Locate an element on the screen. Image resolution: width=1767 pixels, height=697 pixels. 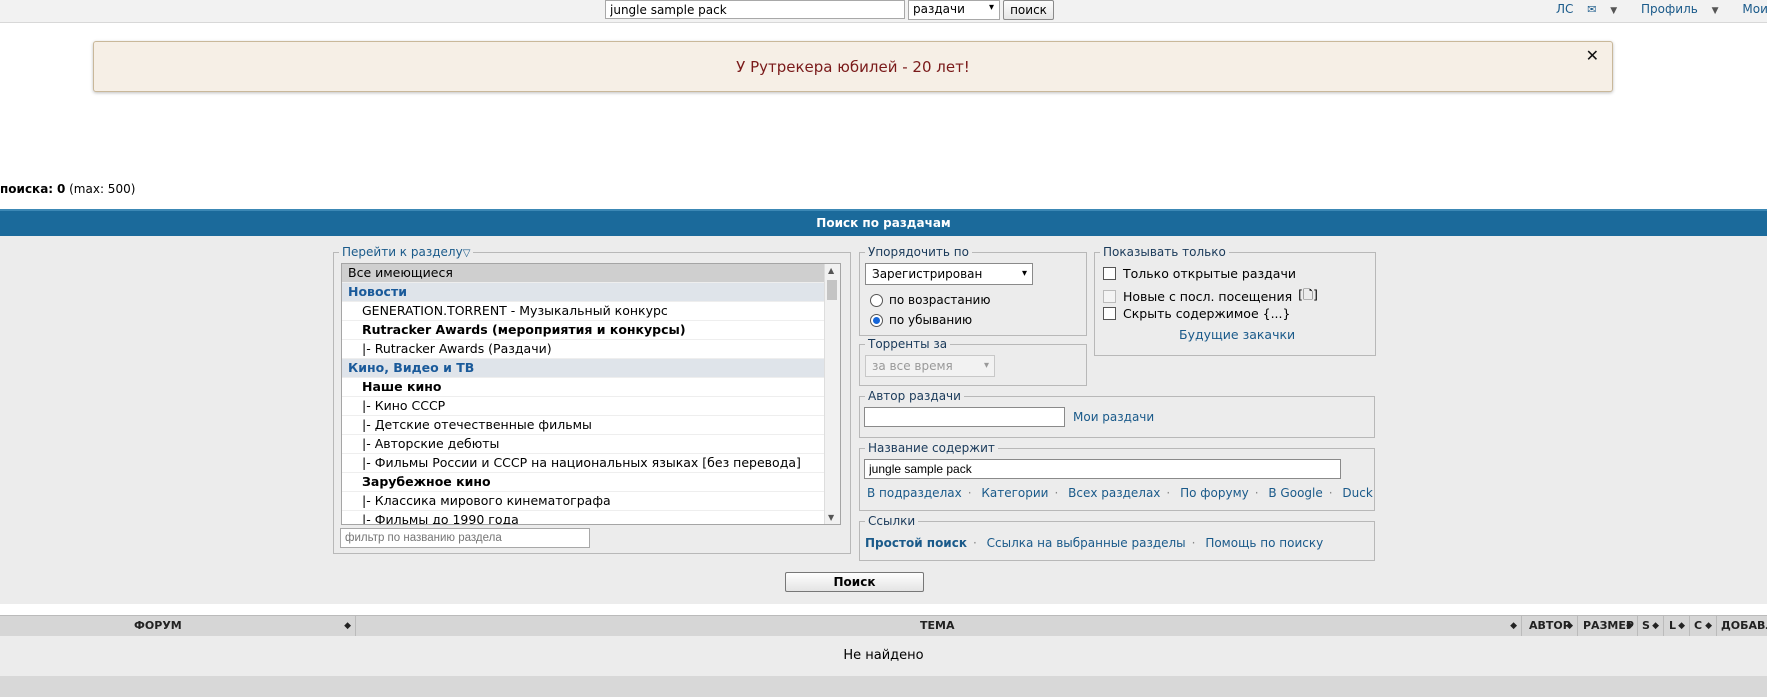
sort-select: Зарегистрирован ▾ is located at coordinates (949, 274).